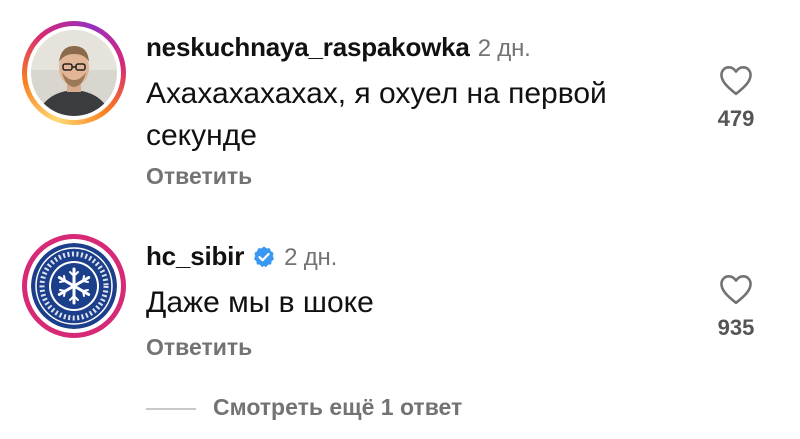 The height and width of the screenshot is (439, 800). I want to click on like-area: 935, so click(736, 307).